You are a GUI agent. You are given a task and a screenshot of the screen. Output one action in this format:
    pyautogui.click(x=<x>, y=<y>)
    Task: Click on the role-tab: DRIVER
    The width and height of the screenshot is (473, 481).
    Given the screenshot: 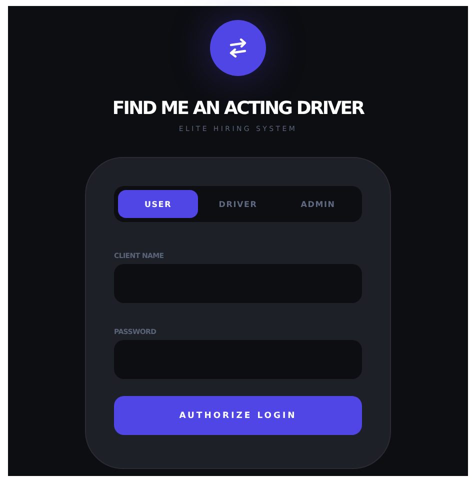 What is the action you would take?
    pyautogui.click(x=238, y=204)
    